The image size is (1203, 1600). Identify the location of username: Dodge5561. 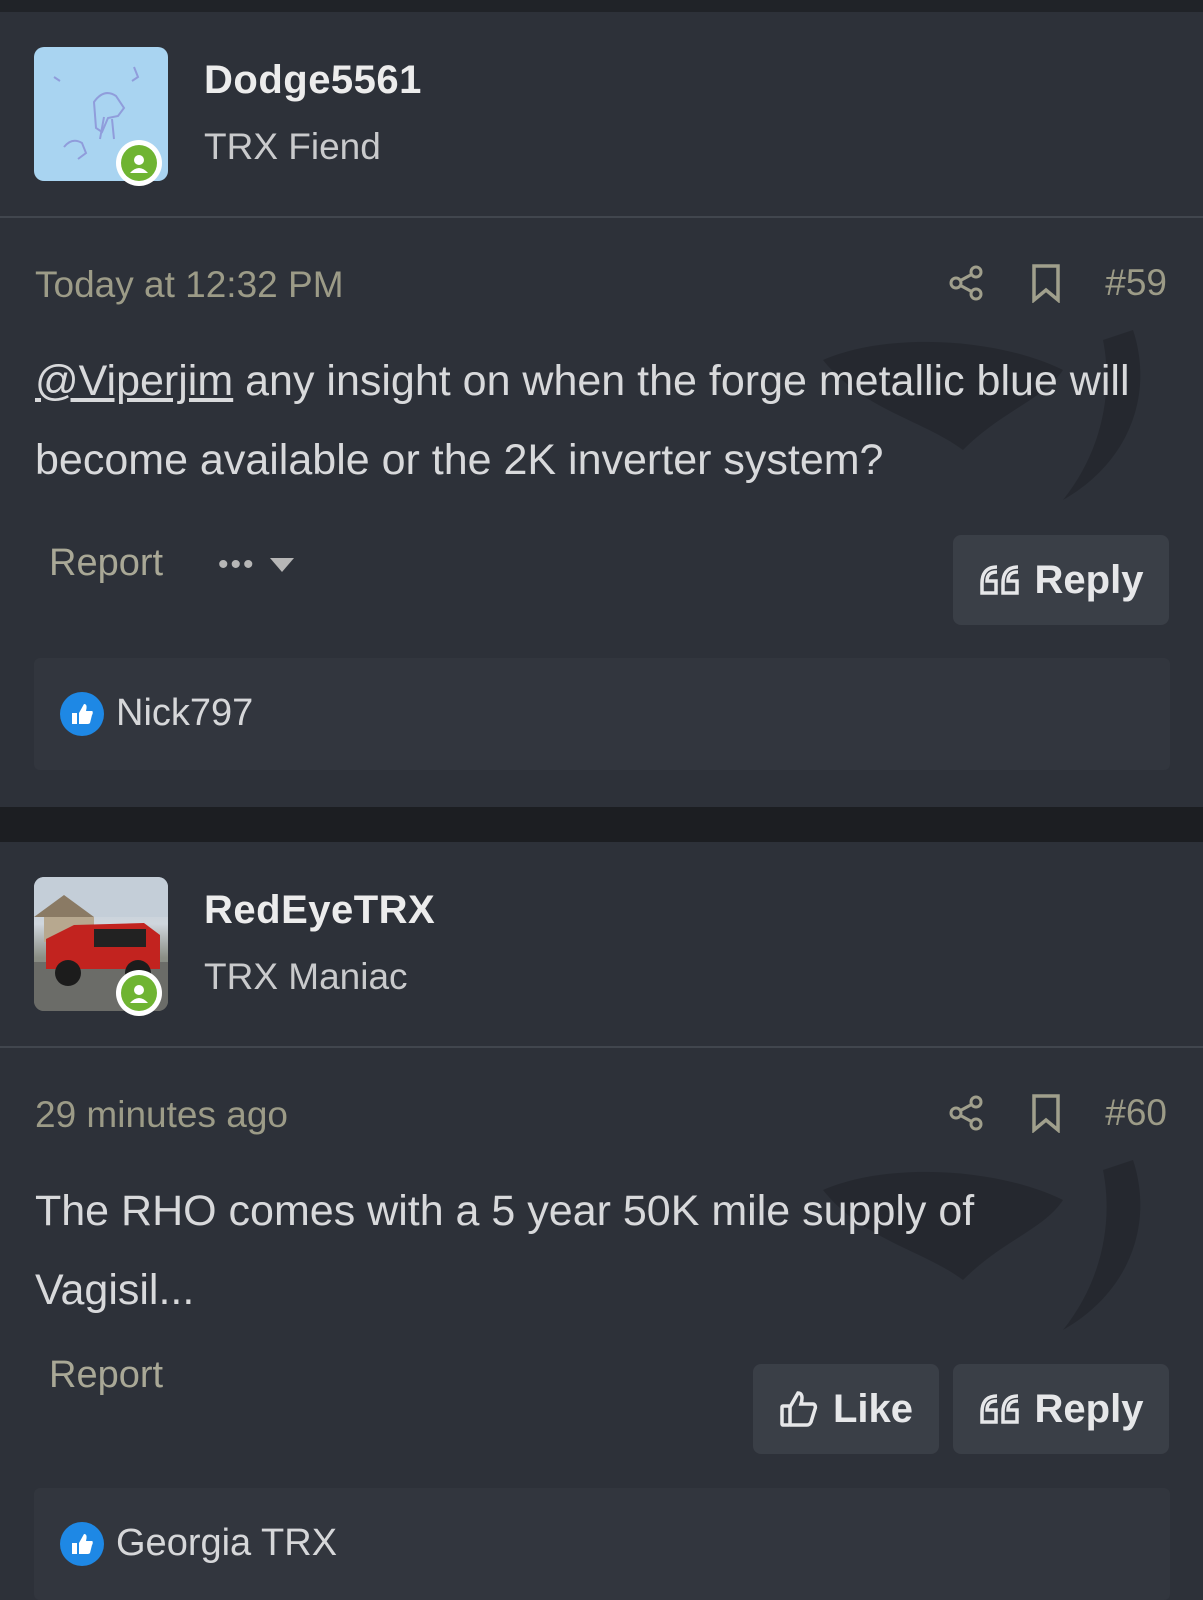
(313, 80).